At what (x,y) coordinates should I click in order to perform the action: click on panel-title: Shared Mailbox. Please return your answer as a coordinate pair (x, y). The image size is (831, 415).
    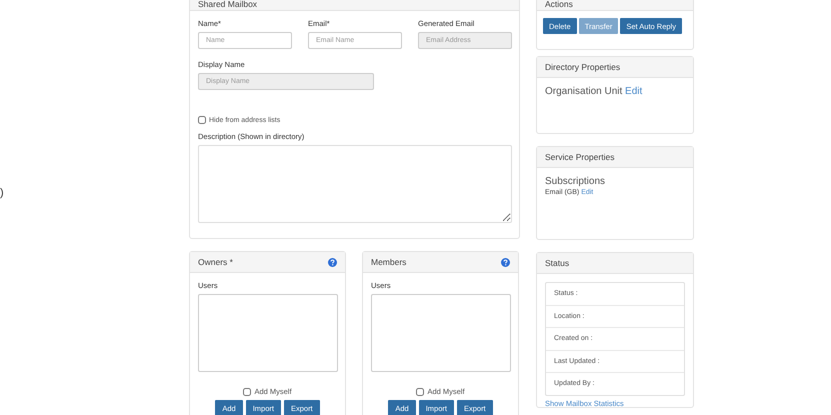
    Looking at the image, I should click on (228, 4).